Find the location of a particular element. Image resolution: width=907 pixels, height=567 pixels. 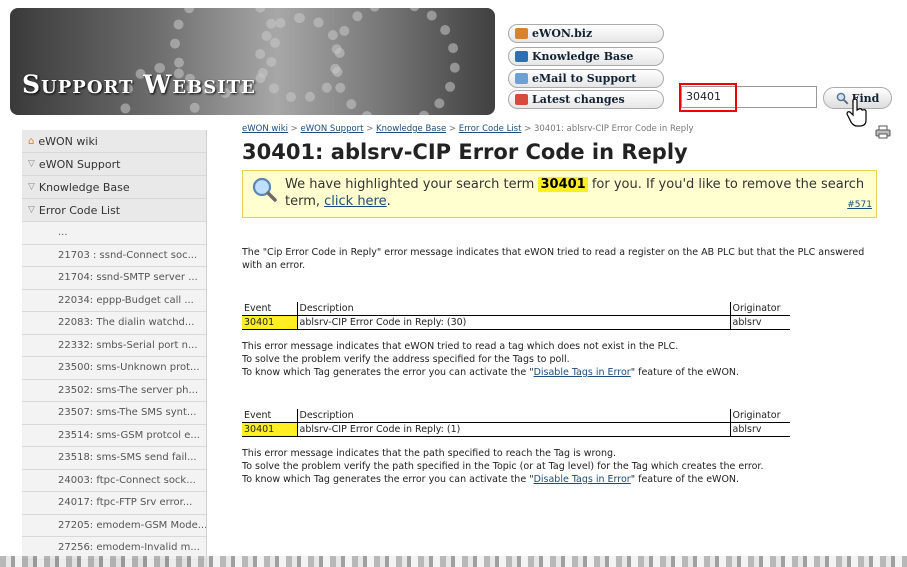

link-email-support: eMail to Support is located at coordinates (586, 78).